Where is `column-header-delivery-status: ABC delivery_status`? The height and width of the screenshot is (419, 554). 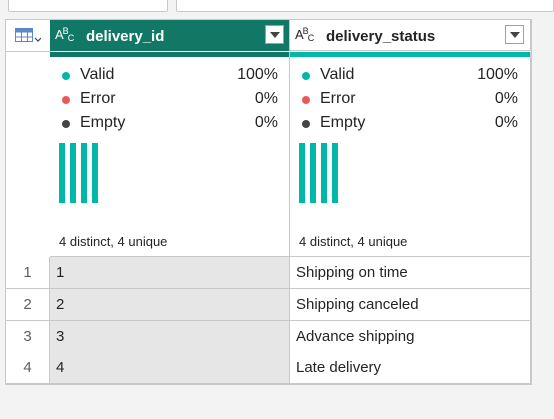
column-header-delivery-status: ABC delivery_status is located at coordinates (410, 35).